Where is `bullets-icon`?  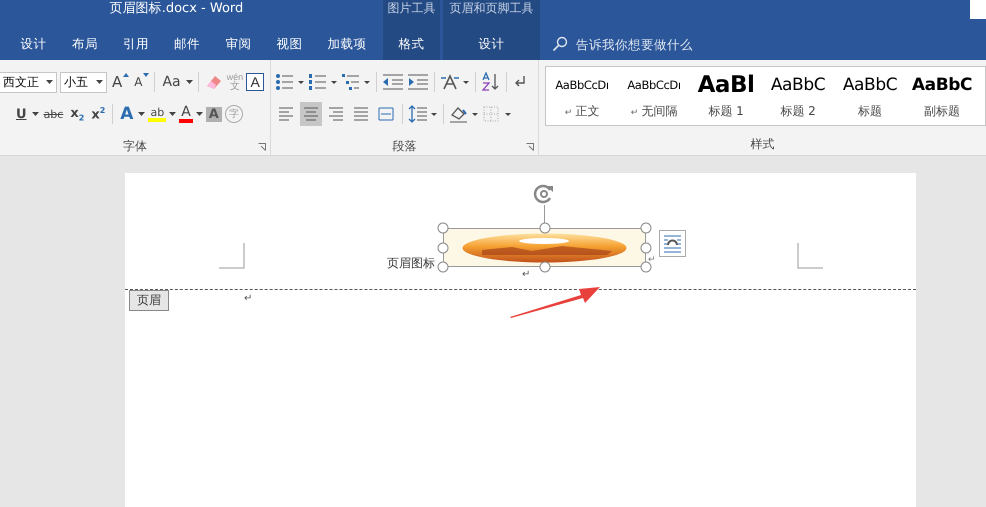
bullets-icon is located at coordinates (290, 82).